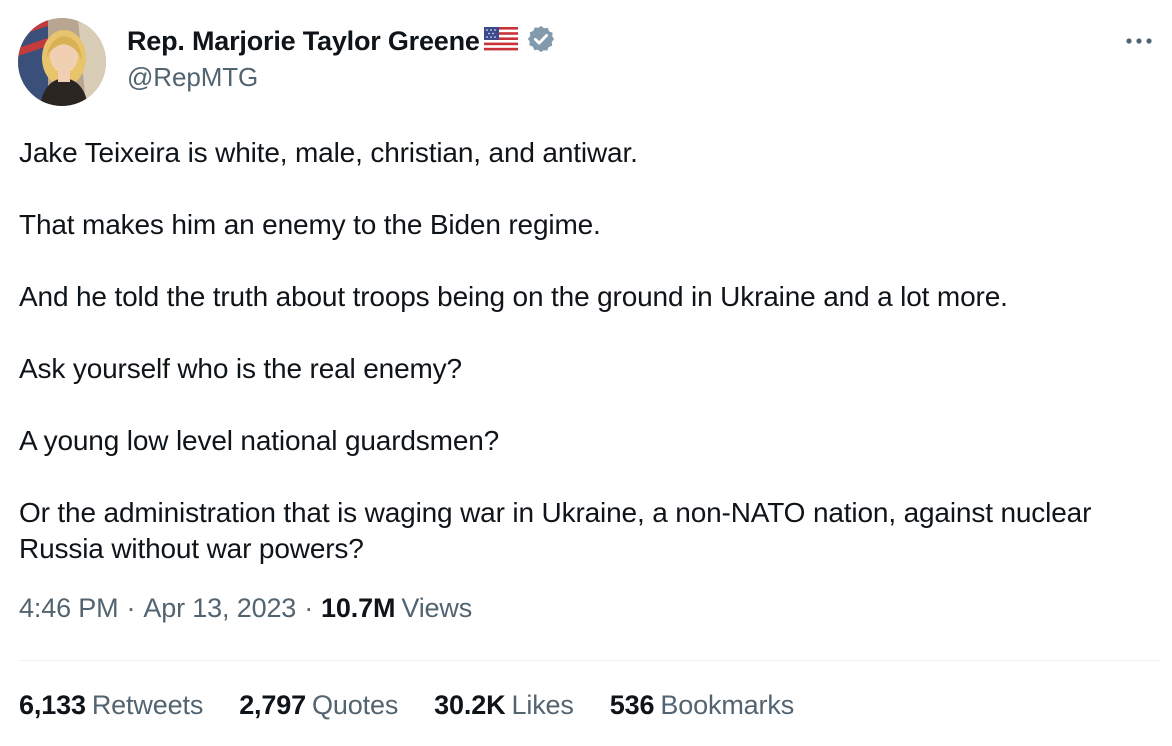 The width and height of the screenshot is (1172, 746). What do you see at coordinates (727, 705) in the screenshot?
I see `bookmarks-label: Bookmarks` at bounding box center [727, 705].